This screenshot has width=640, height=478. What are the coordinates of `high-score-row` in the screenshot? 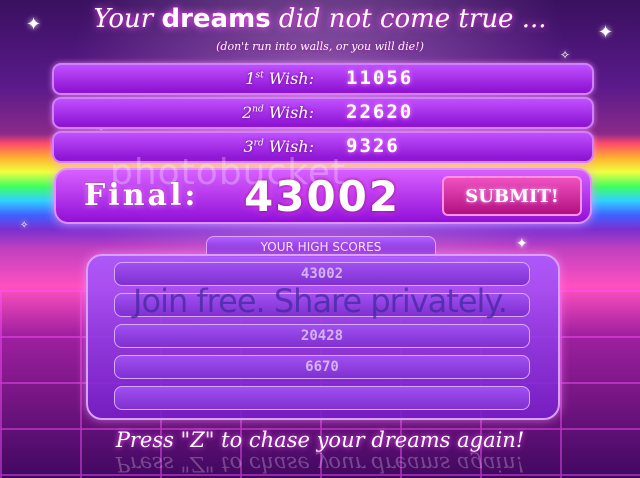 It's located at (322, 398).